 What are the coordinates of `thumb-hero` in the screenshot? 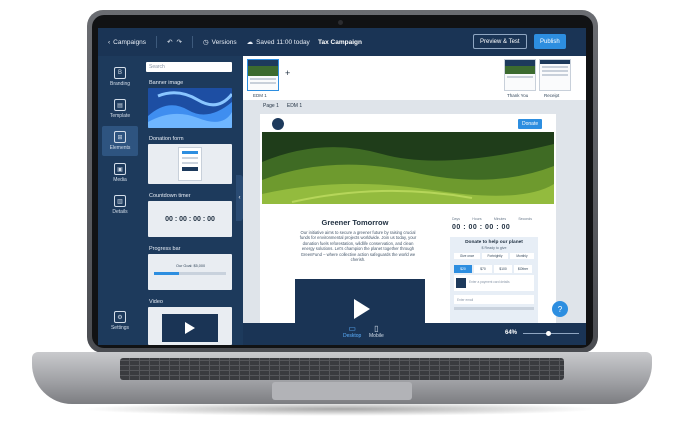 It's located at (263, 71).